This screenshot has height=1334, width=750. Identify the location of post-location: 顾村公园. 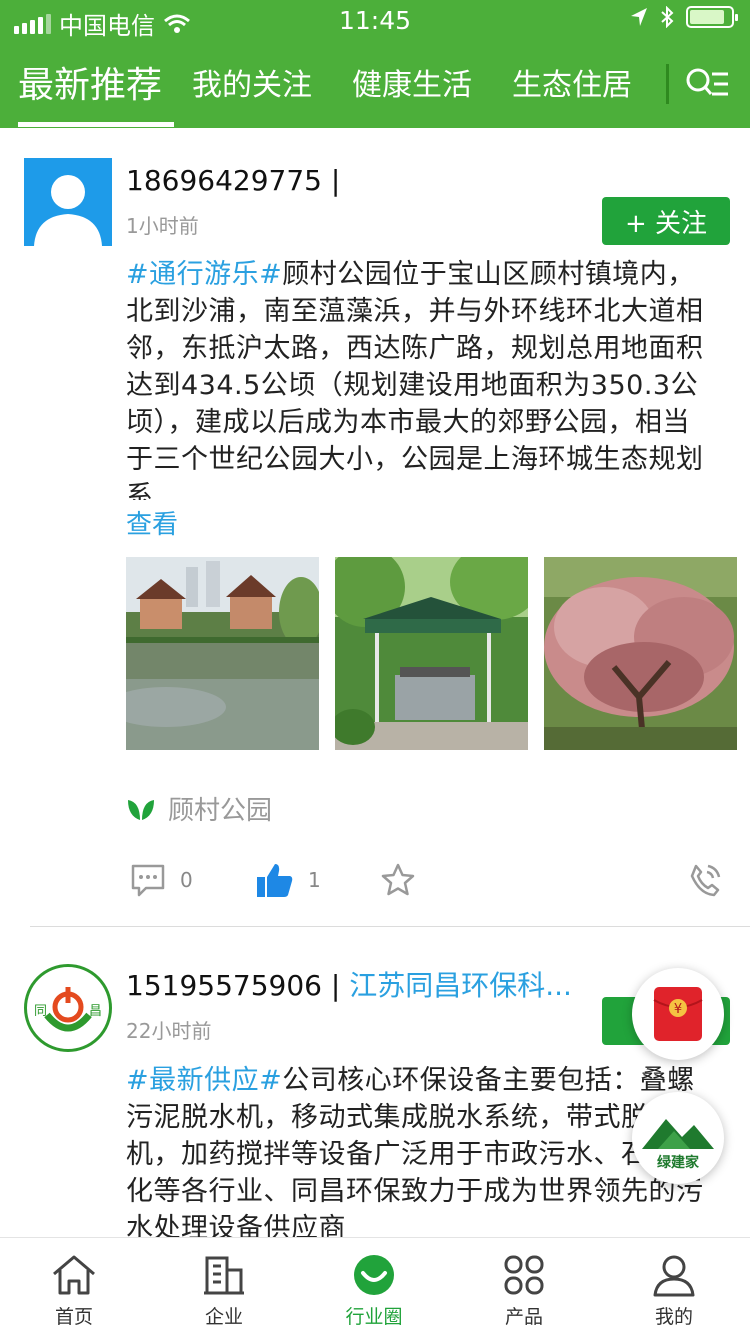
(199, 808).